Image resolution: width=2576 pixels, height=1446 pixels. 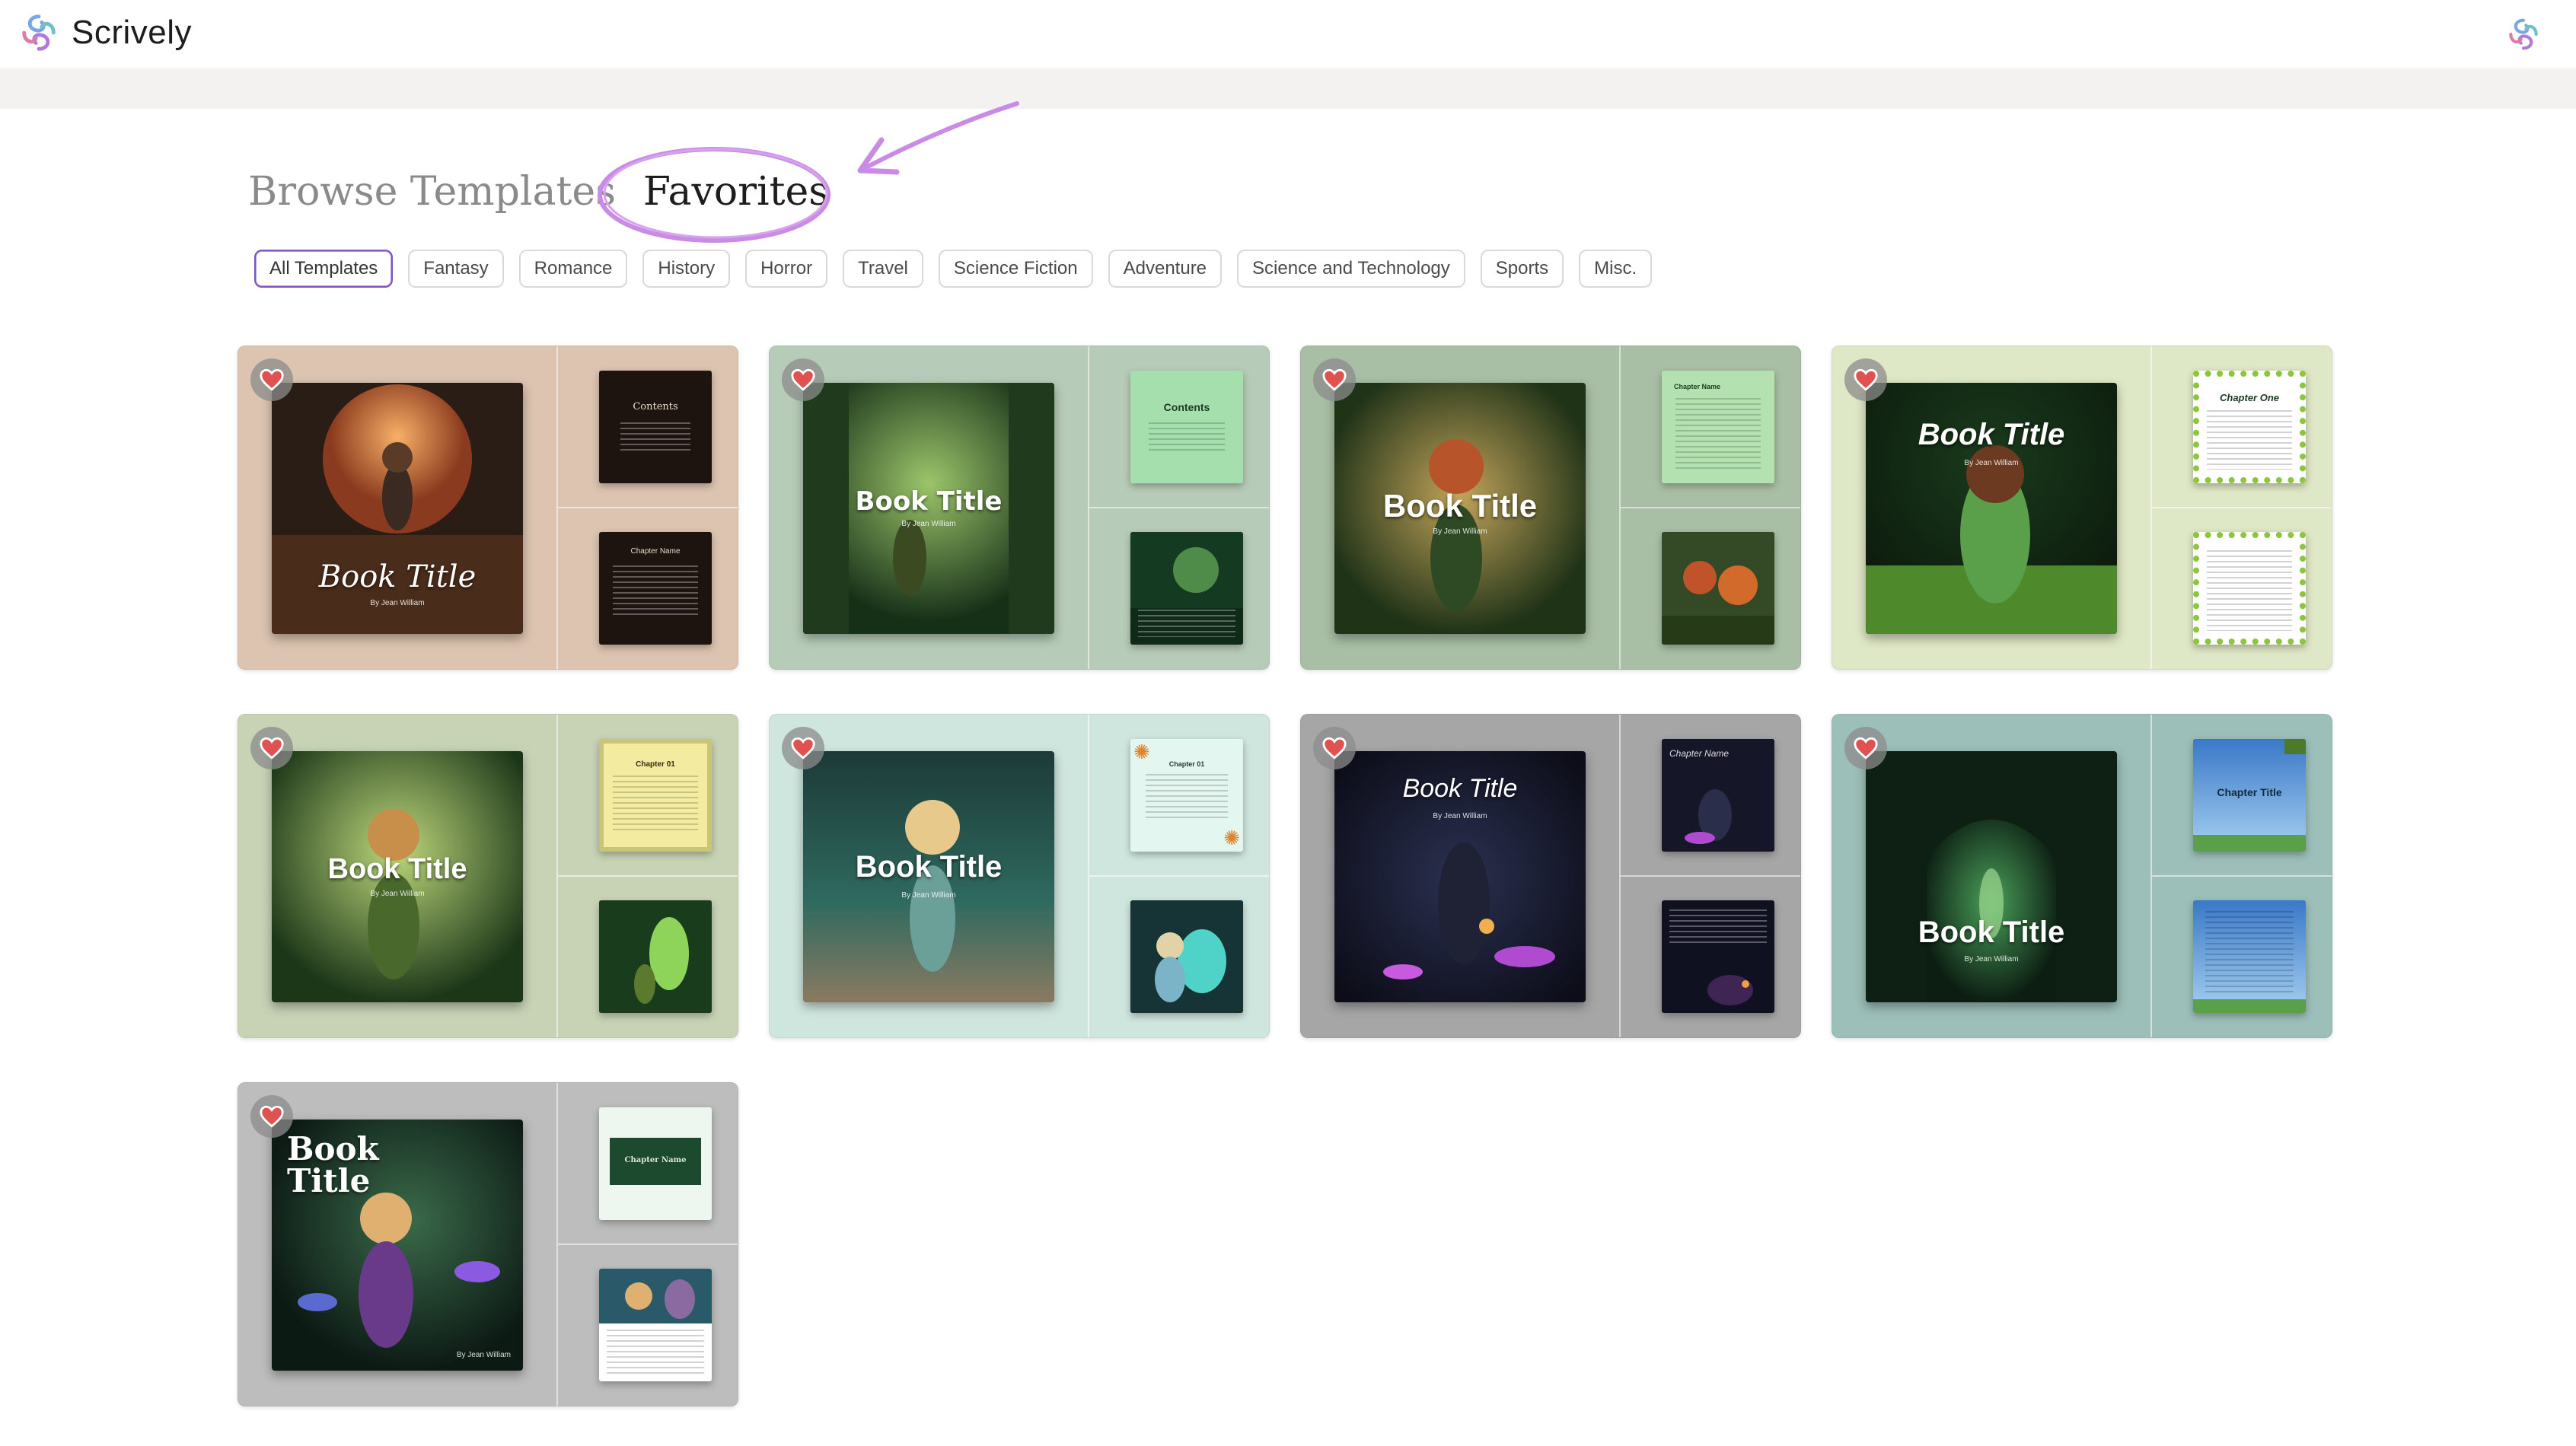 I want to click on scrively-logo-icon, so click(x=39, y=32).